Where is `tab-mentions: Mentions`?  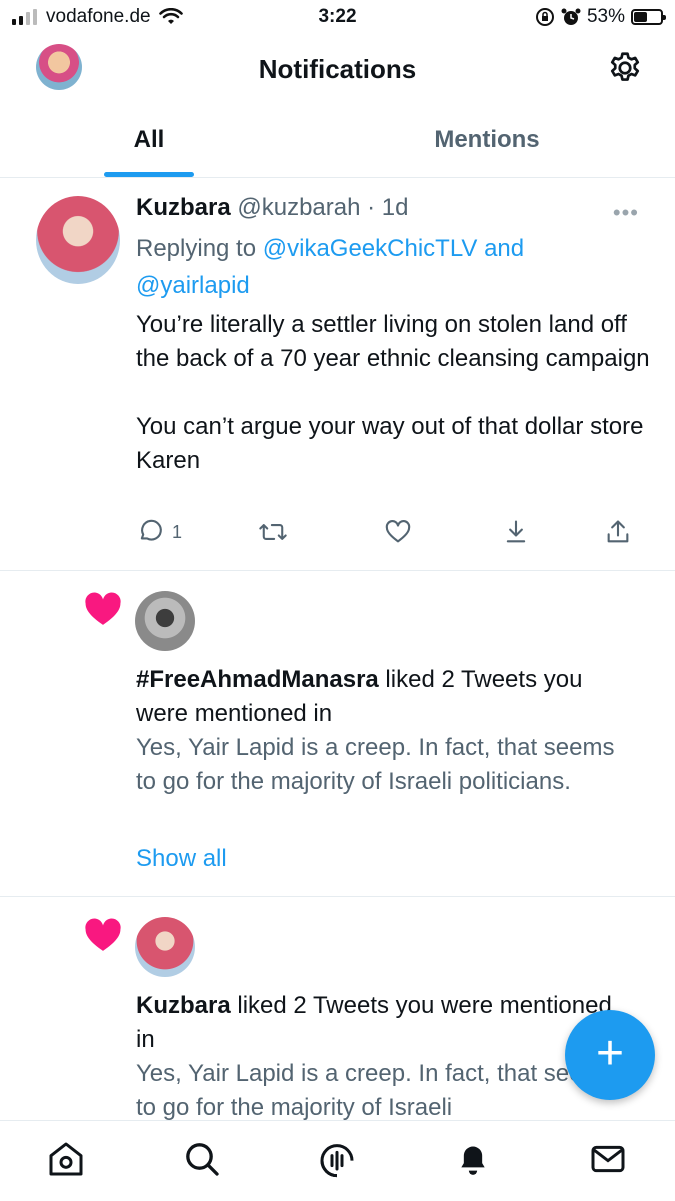
tab-mentions: Mentions is located at coordinates (487, 140).